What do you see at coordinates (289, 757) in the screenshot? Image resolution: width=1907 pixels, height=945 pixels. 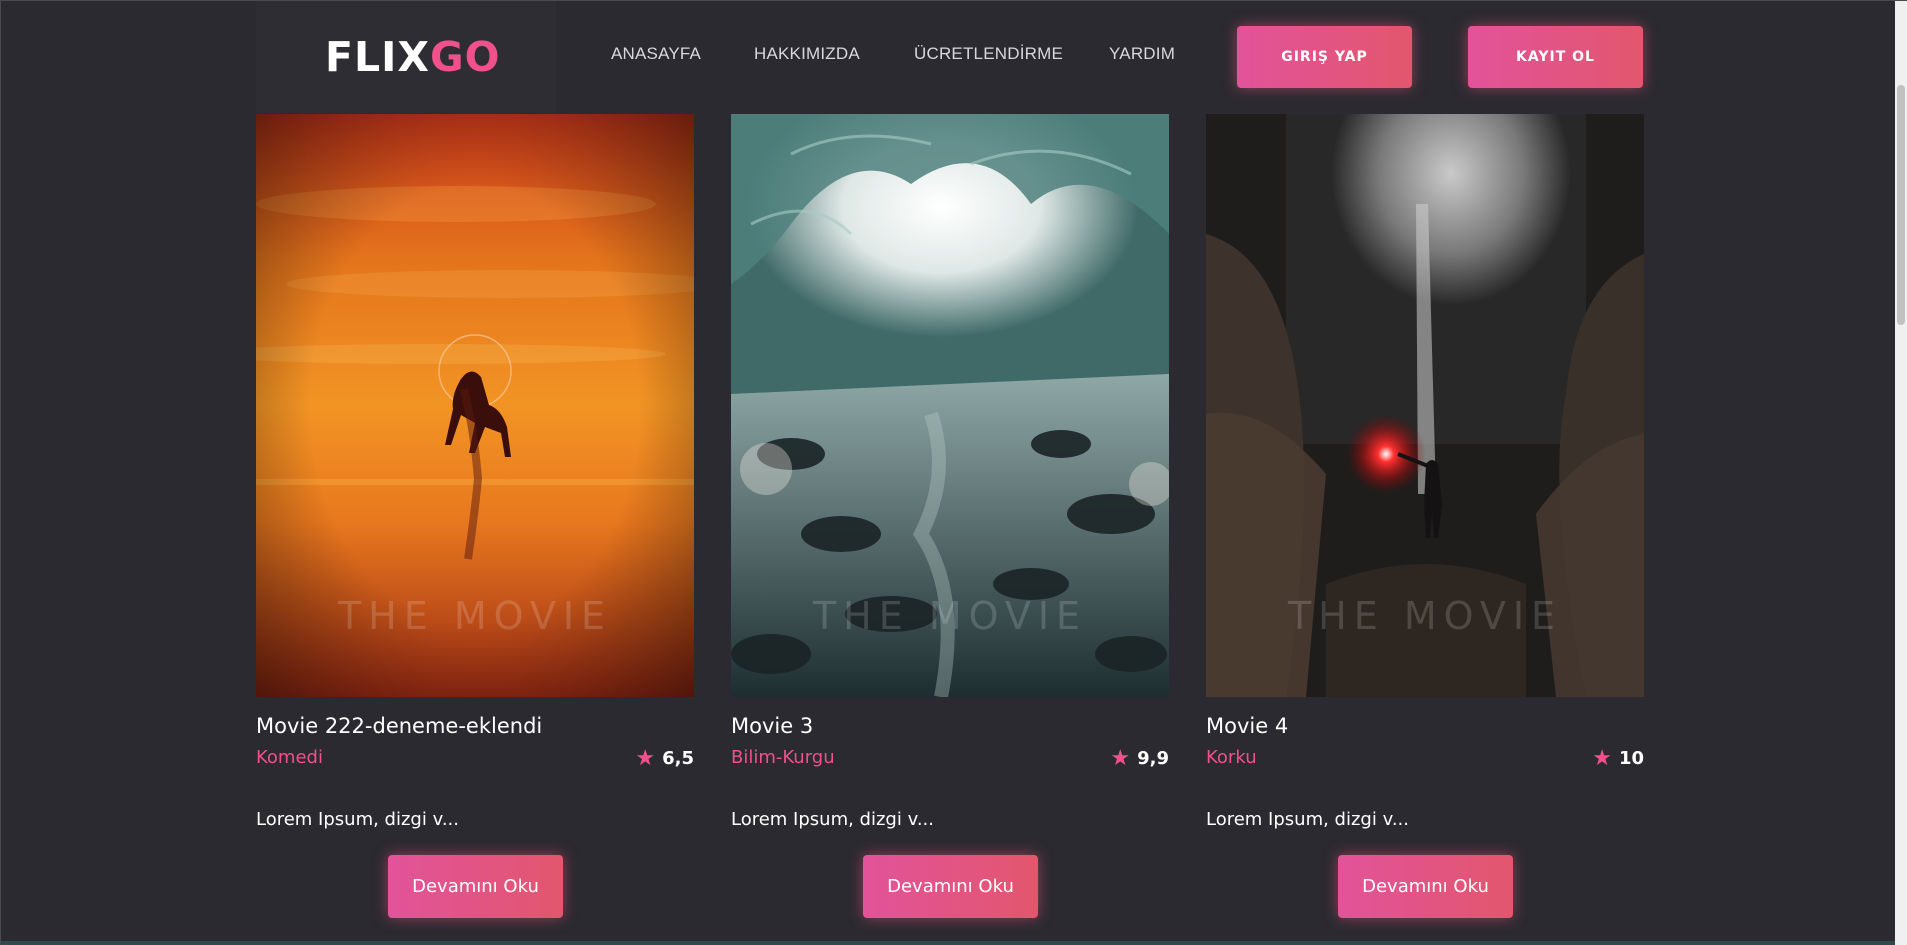 I see `movie-genre: Komedi` at bounding box center [289, 757].